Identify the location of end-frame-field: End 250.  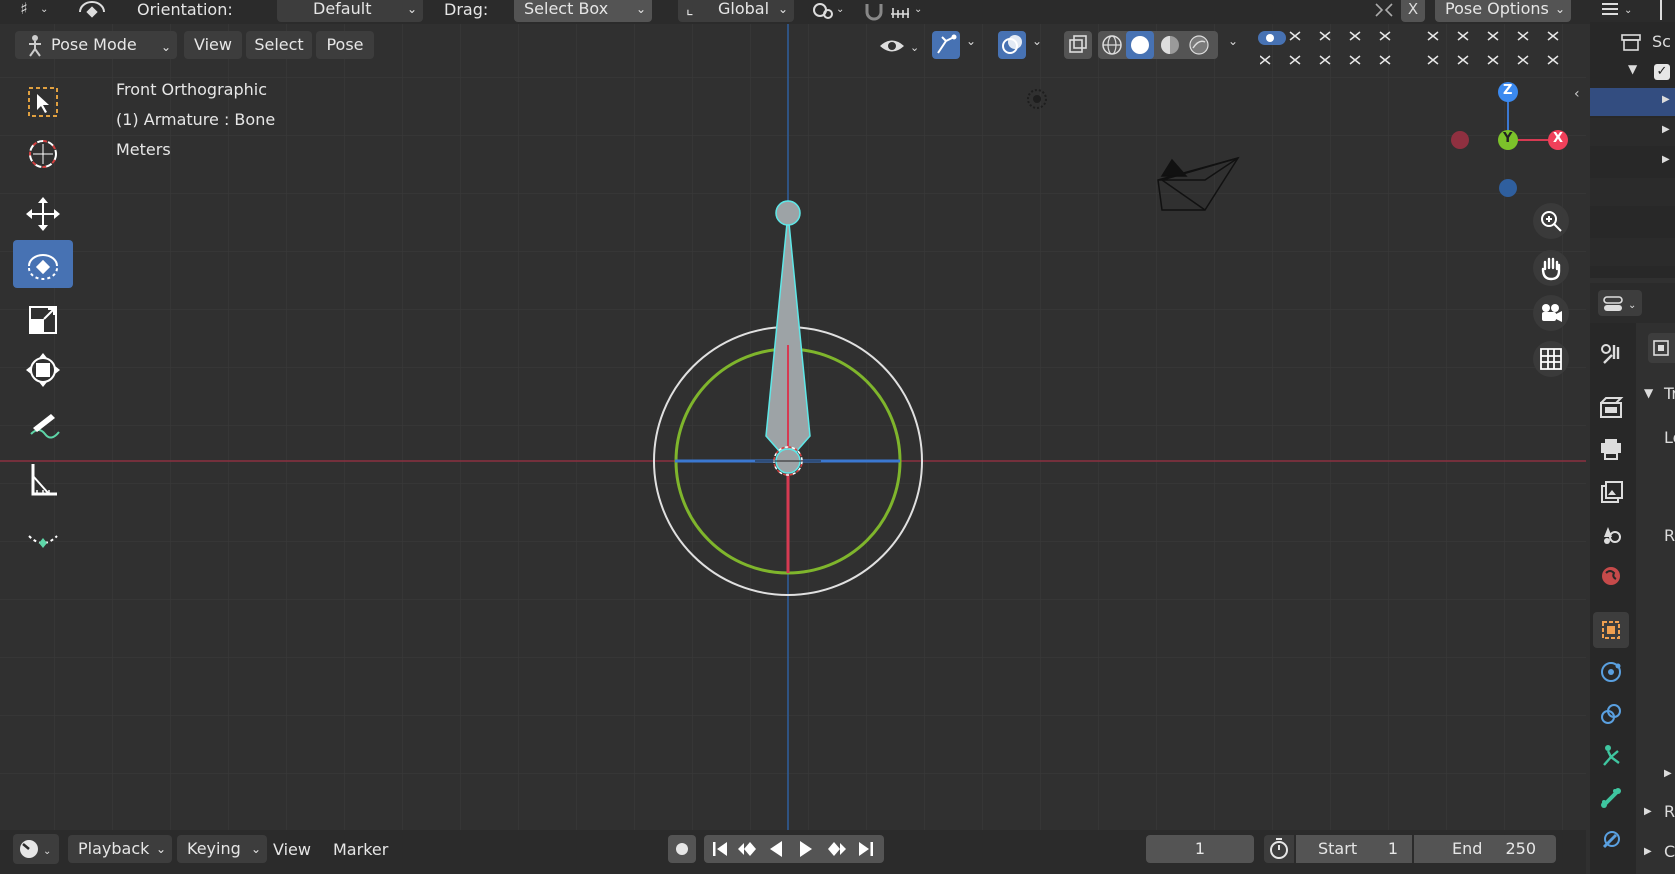
(1485, 849).